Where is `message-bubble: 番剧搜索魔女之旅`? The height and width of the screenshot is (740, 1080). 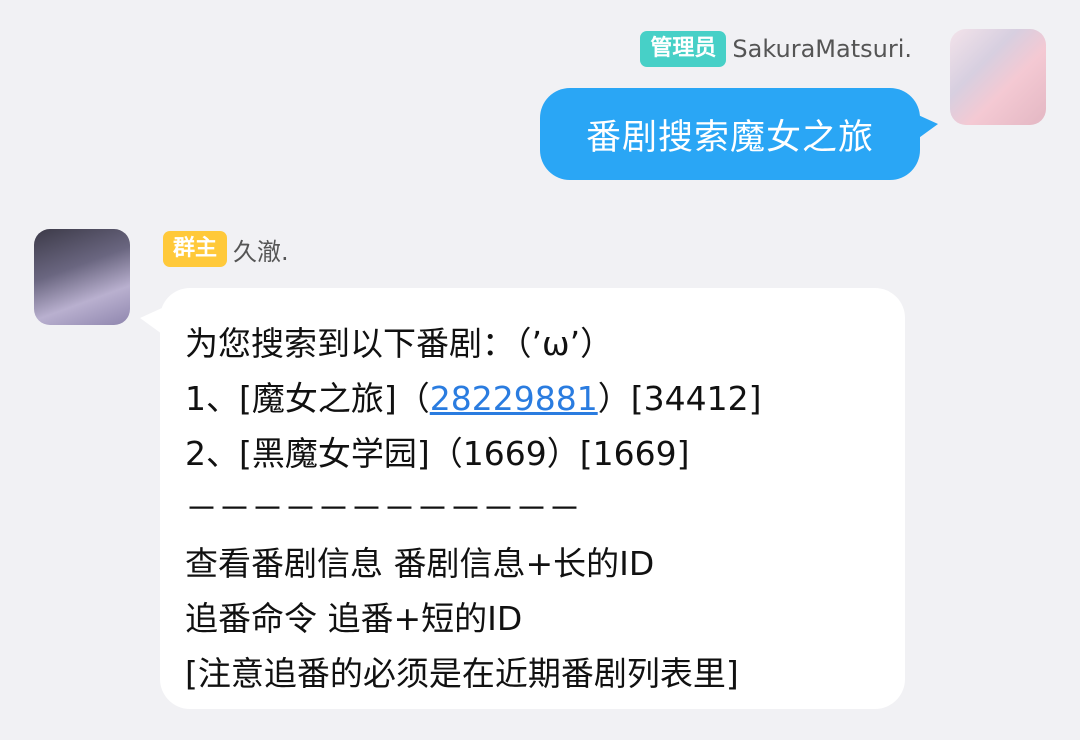
message-bubble: 番剧搜索魔女之旅 is located at coordinates (730, 134).